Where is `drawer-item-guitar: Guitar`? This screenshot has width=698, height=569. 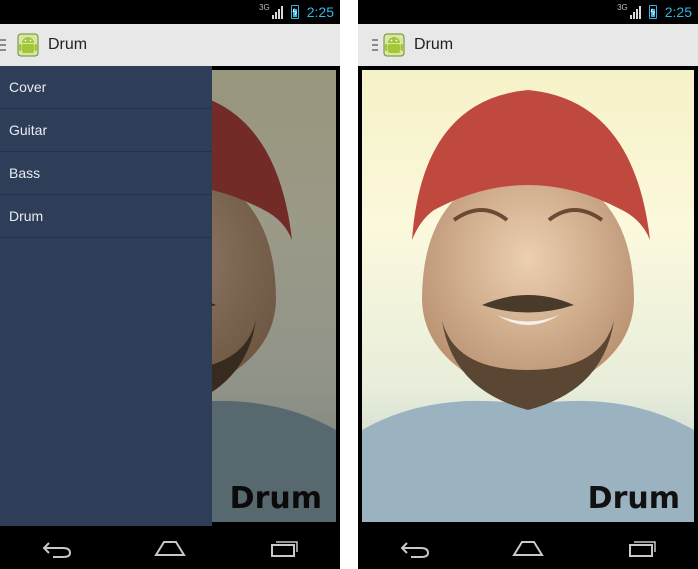 drawer-item-guitar: Guitar is located at coordinates (106, 130).